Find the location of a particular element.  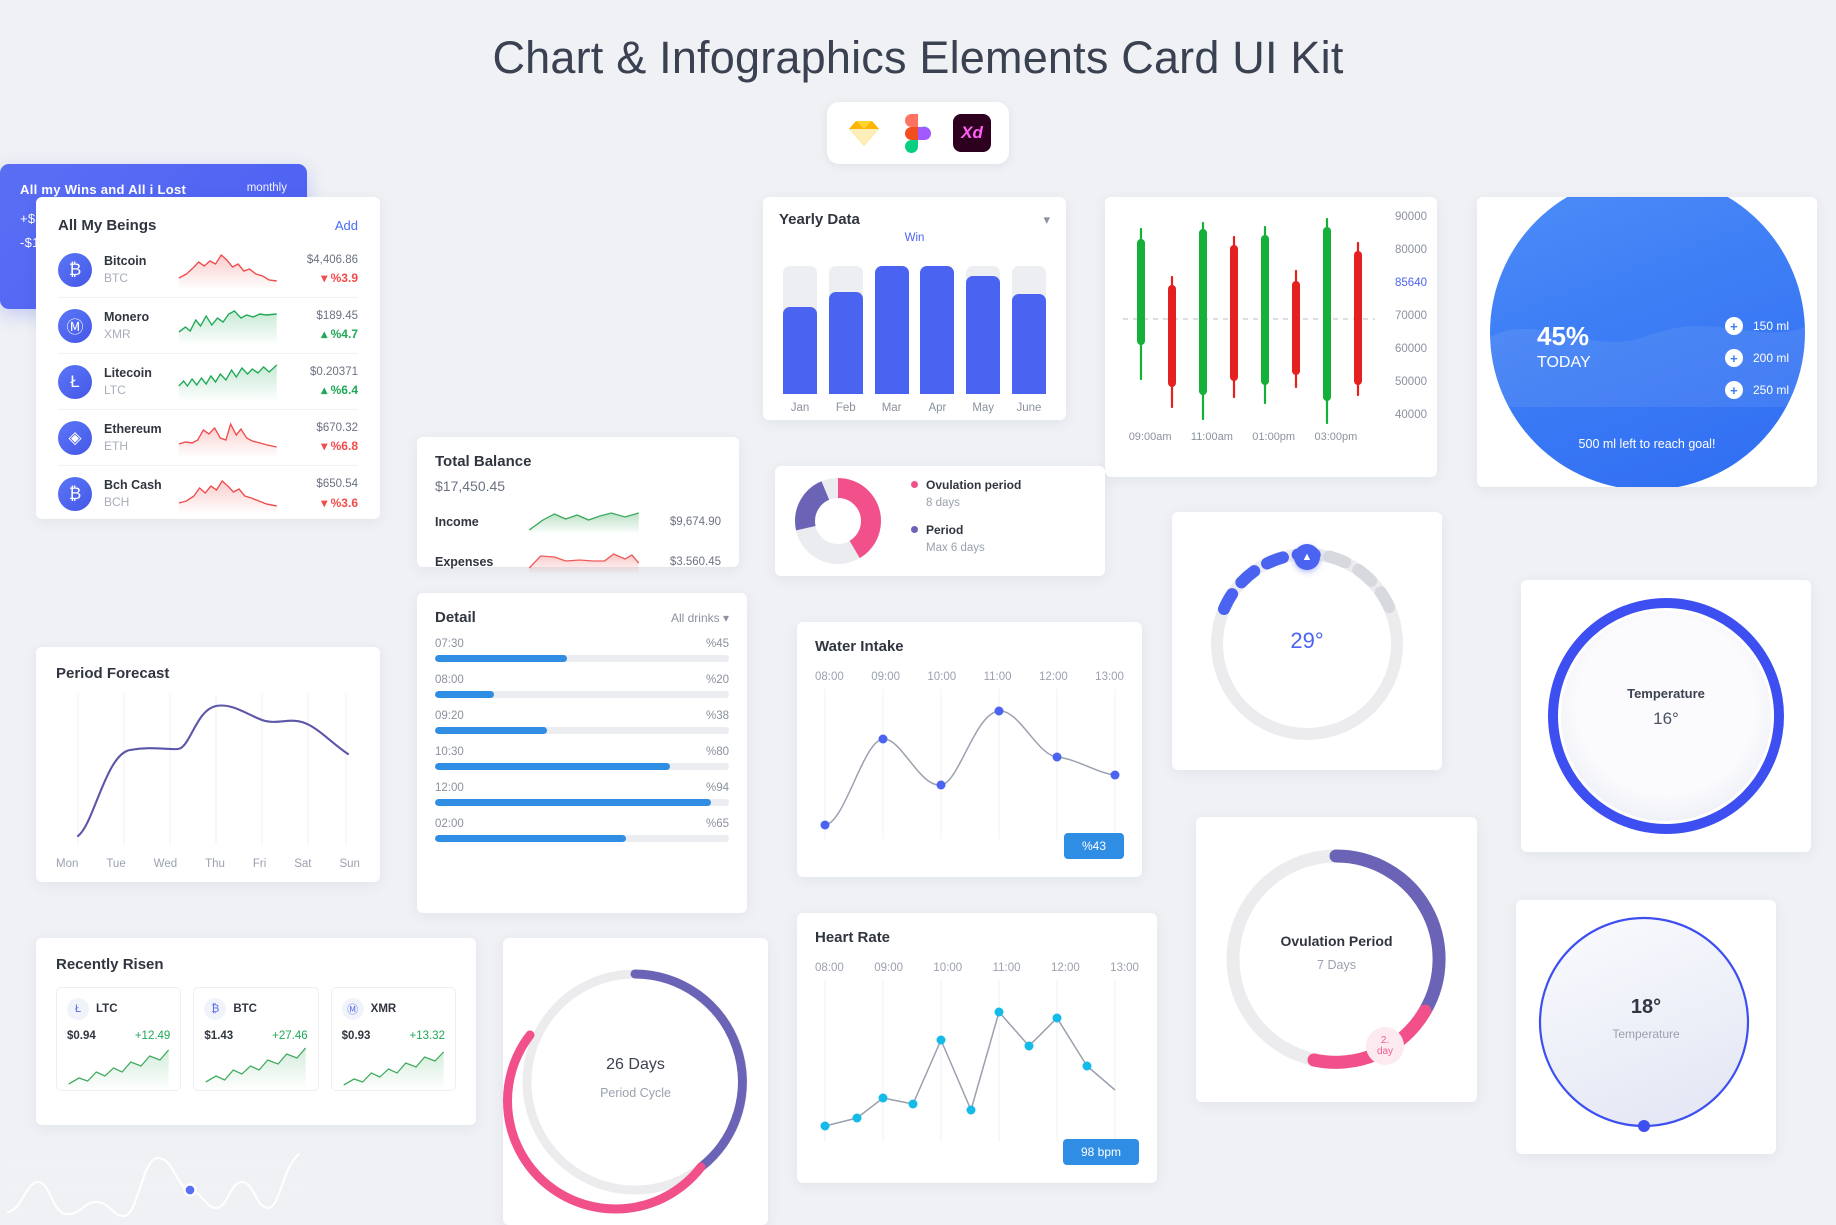

hydration-percent-block: 45% TODAY is located at coordinates (1564, 346).